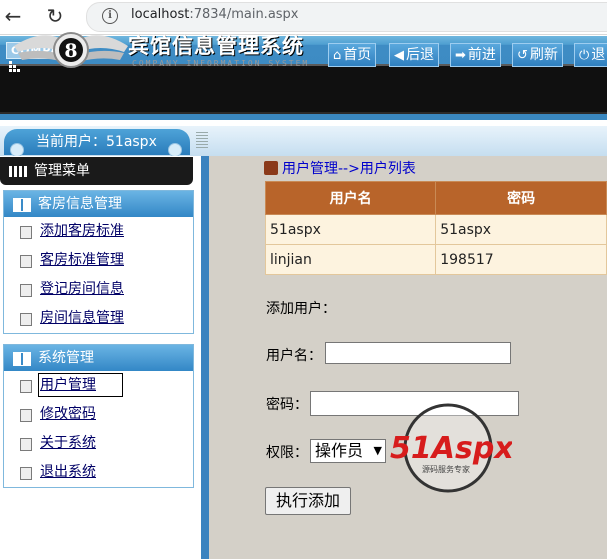 This screenshot has width=607, height=559. I want to click on watermark-brand: 51Aspx, so click(451, 448).